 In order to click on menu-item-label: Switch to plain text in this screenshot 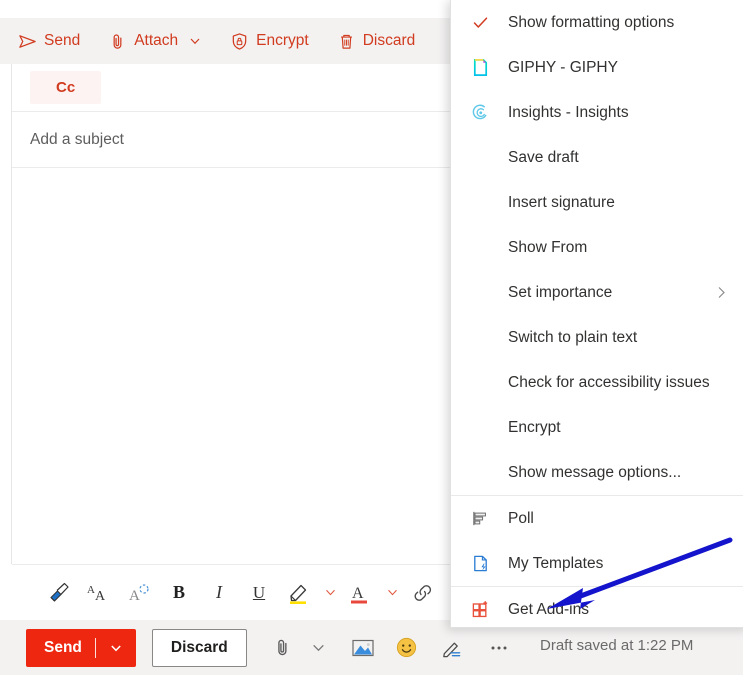, I will do `click(573, 337)`.